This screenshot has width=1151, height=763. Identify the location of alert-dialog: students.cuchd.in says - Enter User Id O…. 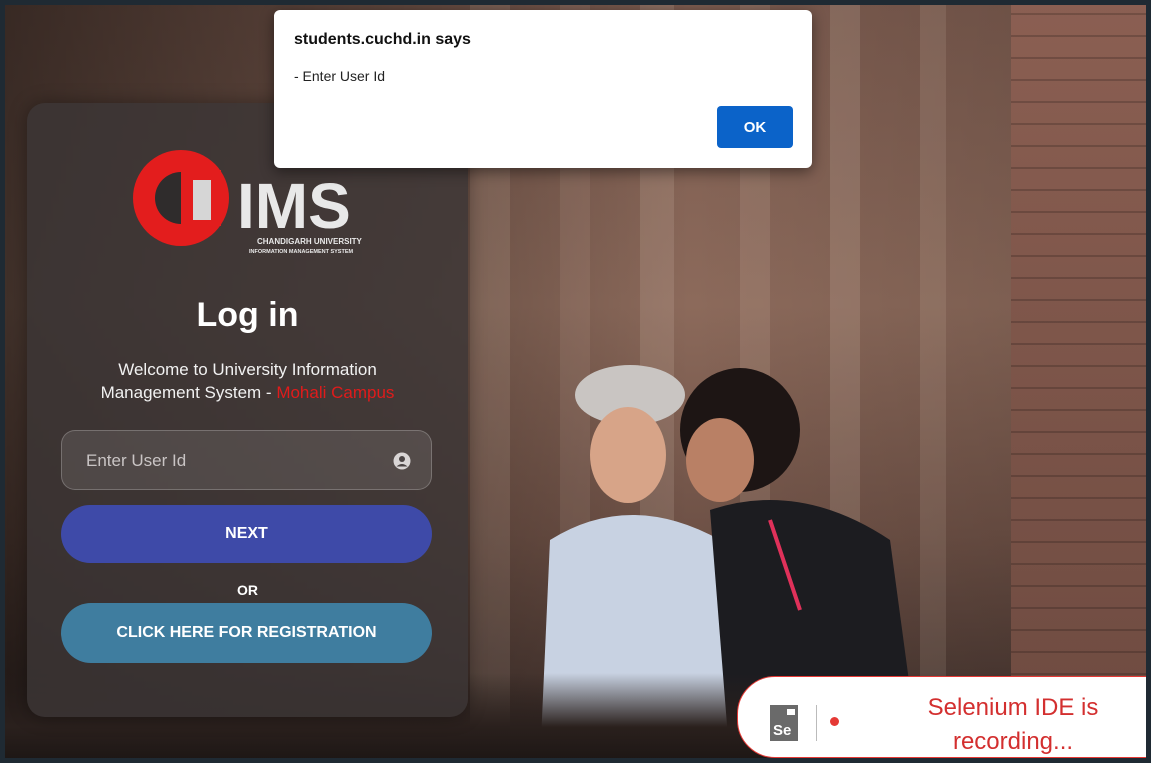
(543, 89).